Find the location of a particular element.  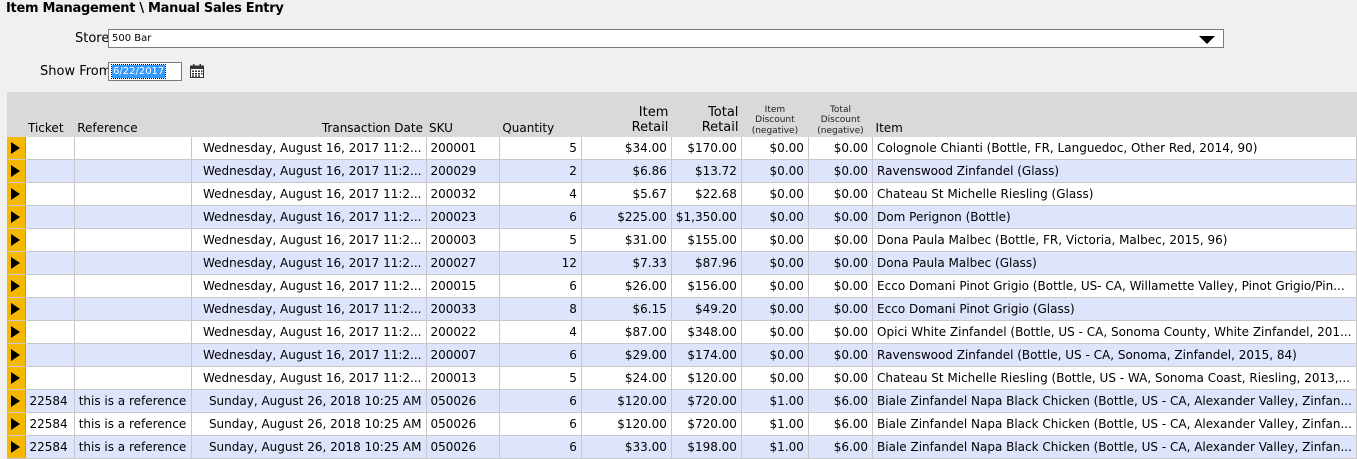

row-total-retail: $1,350.00 is located at coordinates (706, 217).